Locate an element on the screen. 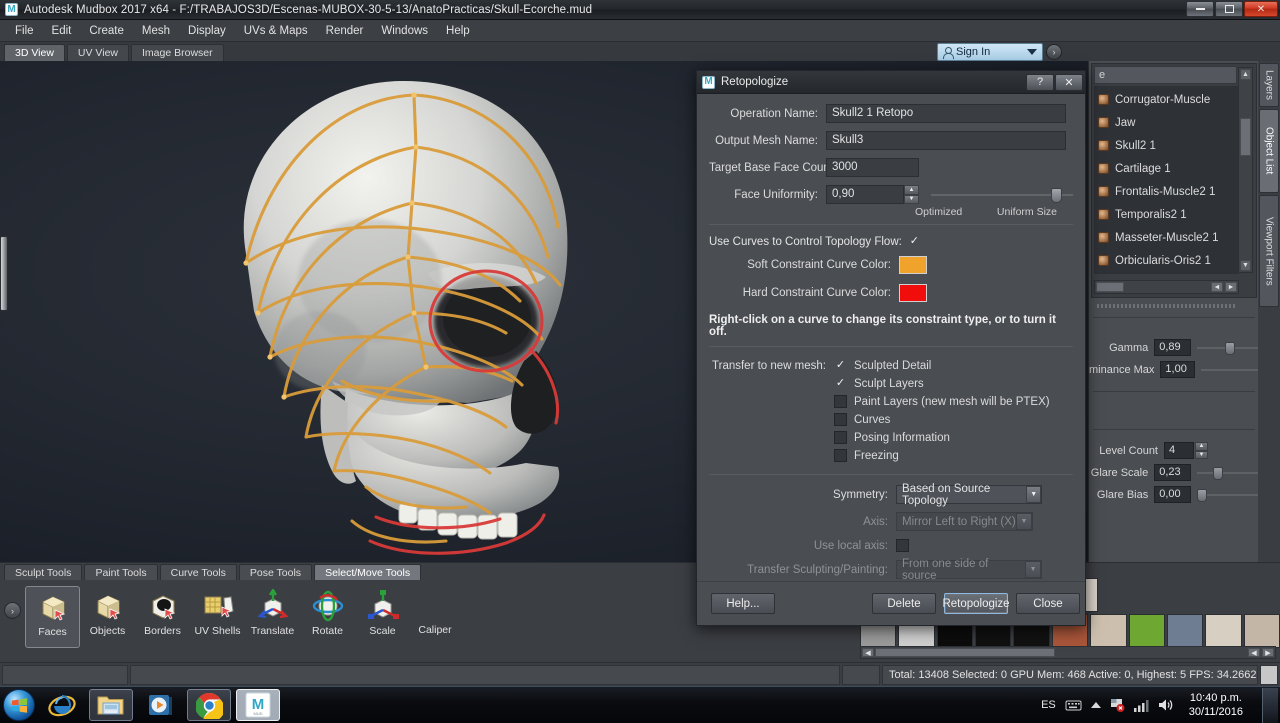 The width and height of the screenshot is (1280, 723). scroll-left-icon: ◄ is located at coordinates (1217, 287).